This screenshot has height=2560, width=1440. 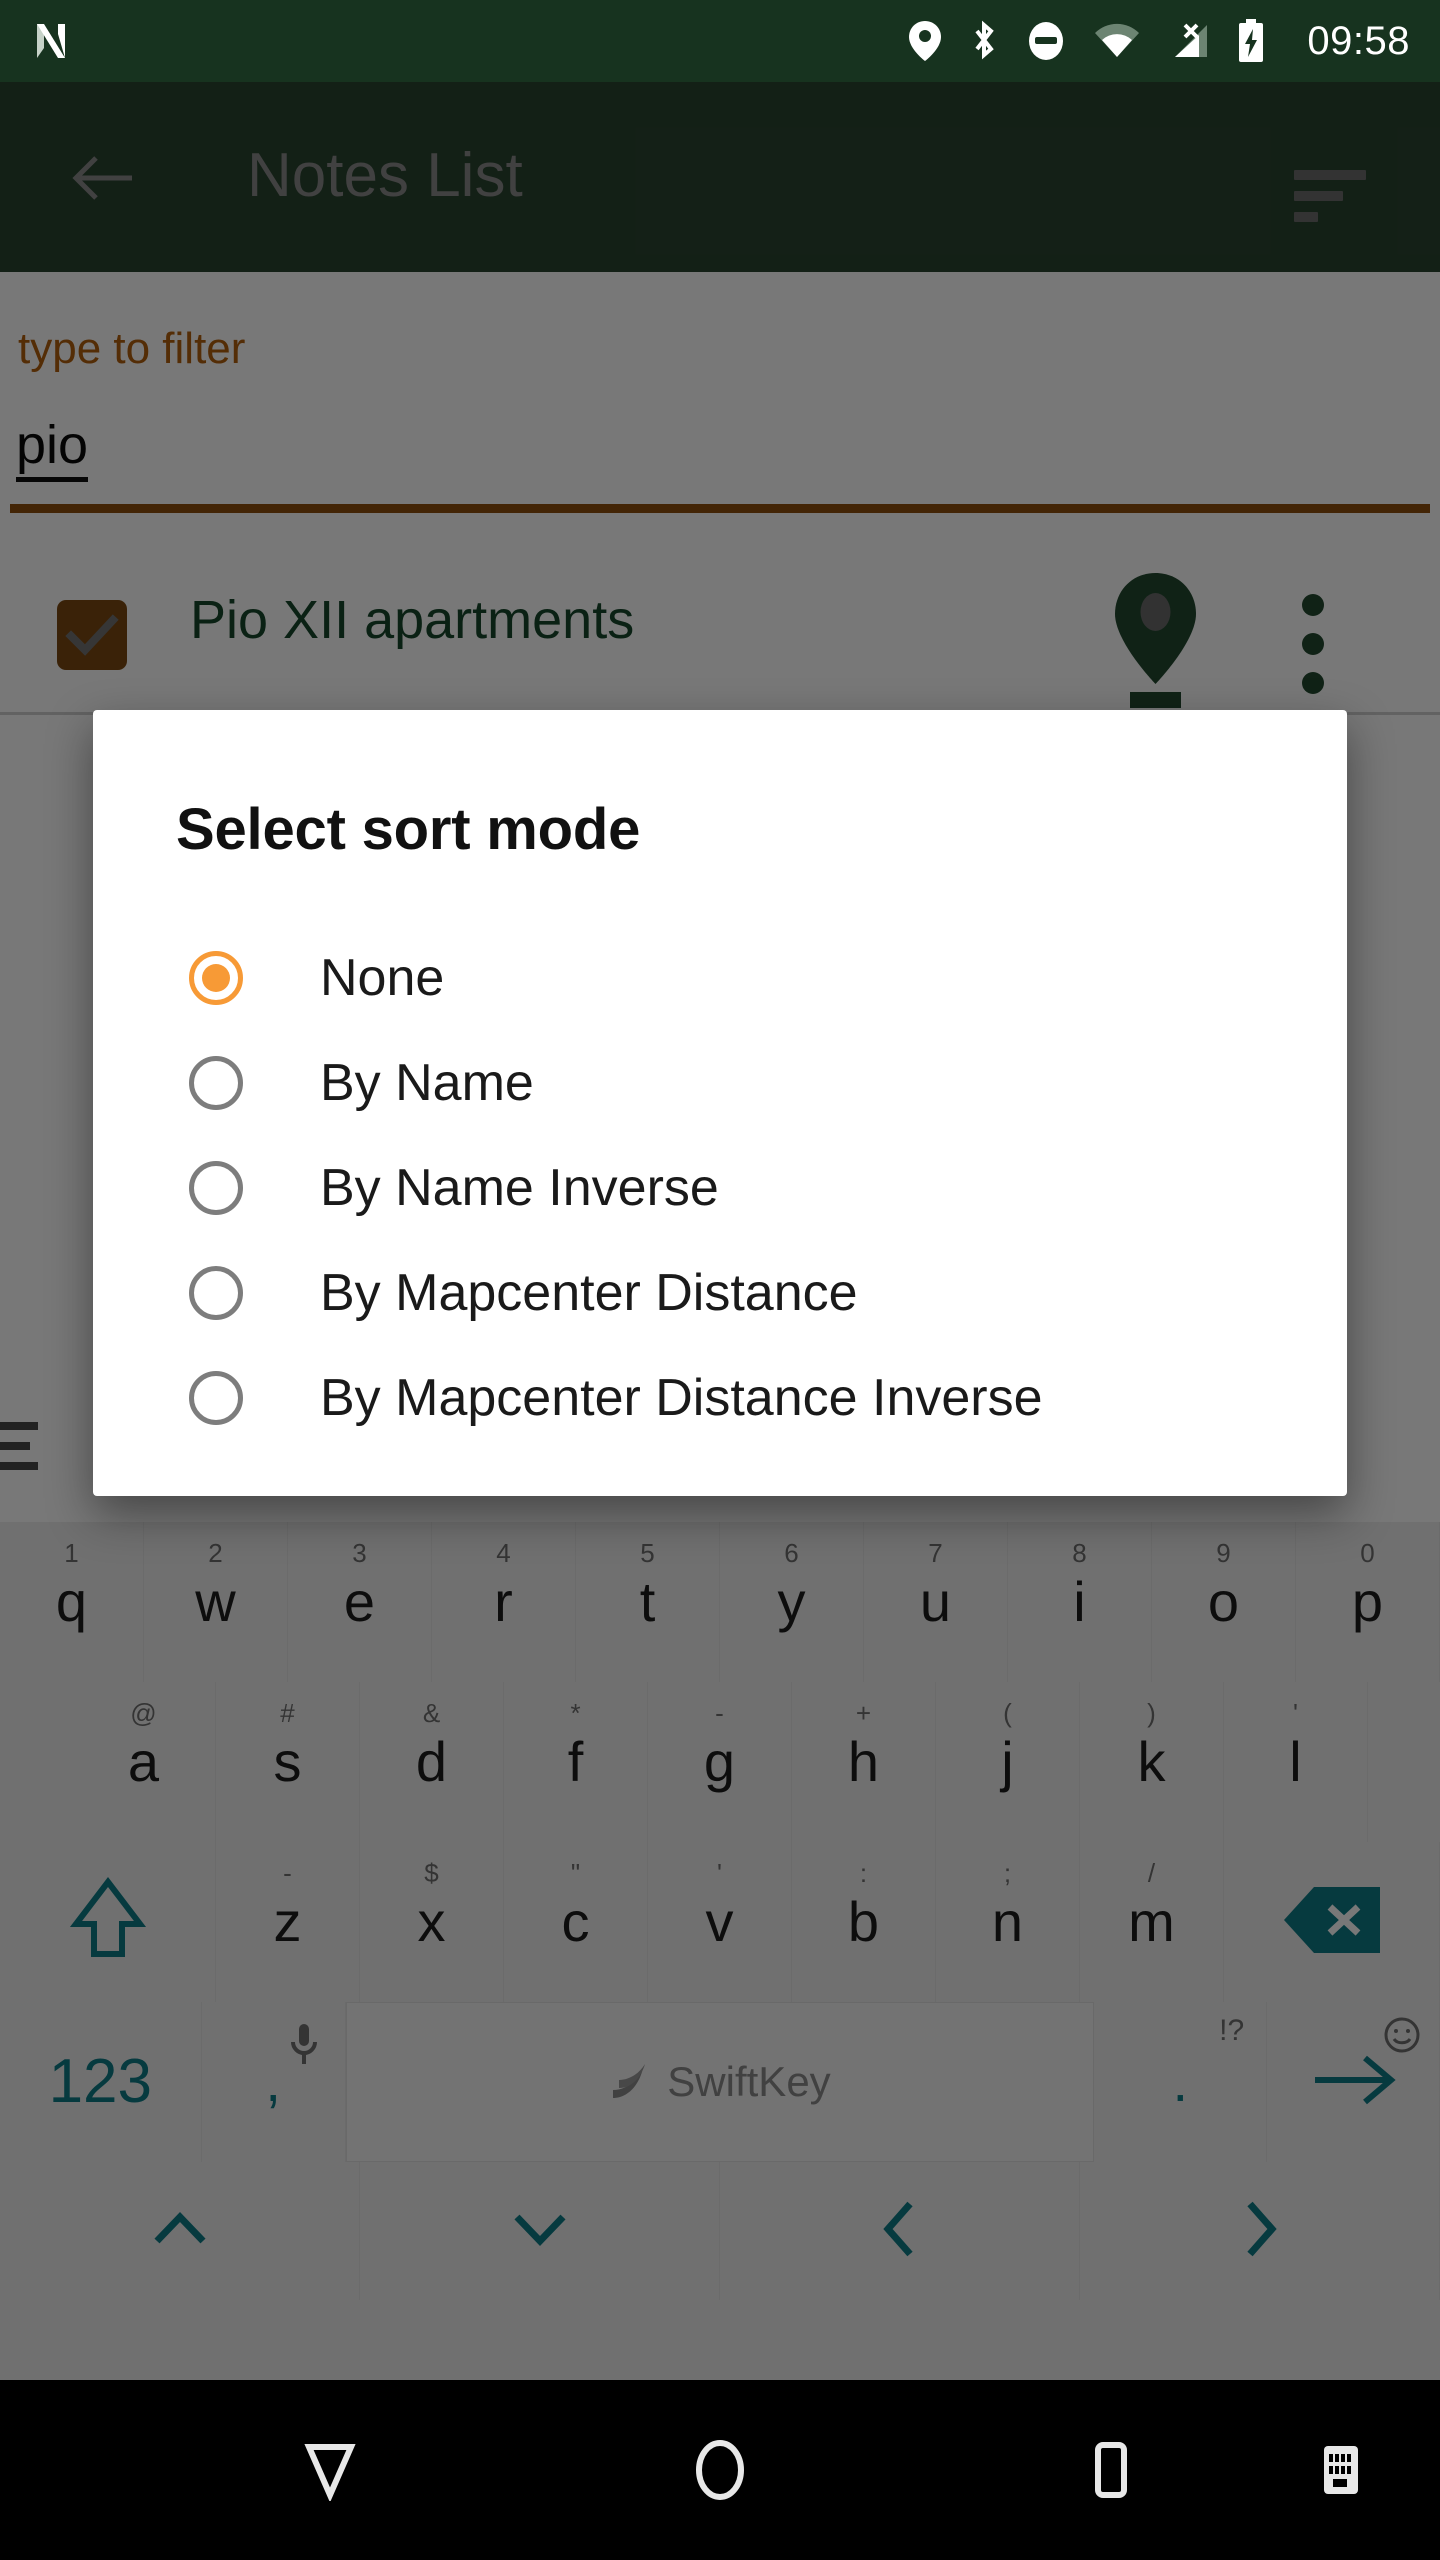 What do you see at coordinates (925, 41) in the screenshot?
I see `location-icon` at bounding box center [925, 41].